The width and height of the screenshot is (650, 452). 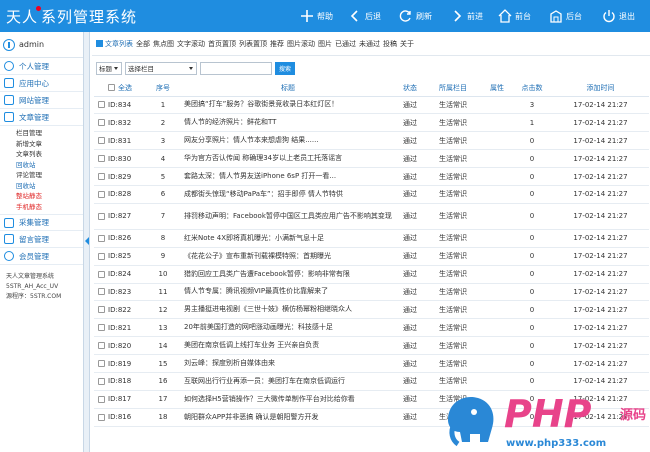 What do you see at coordinates (120, 363) in the screenshot?
I see `row-select: ID:819` at bounding box center [120, 363].